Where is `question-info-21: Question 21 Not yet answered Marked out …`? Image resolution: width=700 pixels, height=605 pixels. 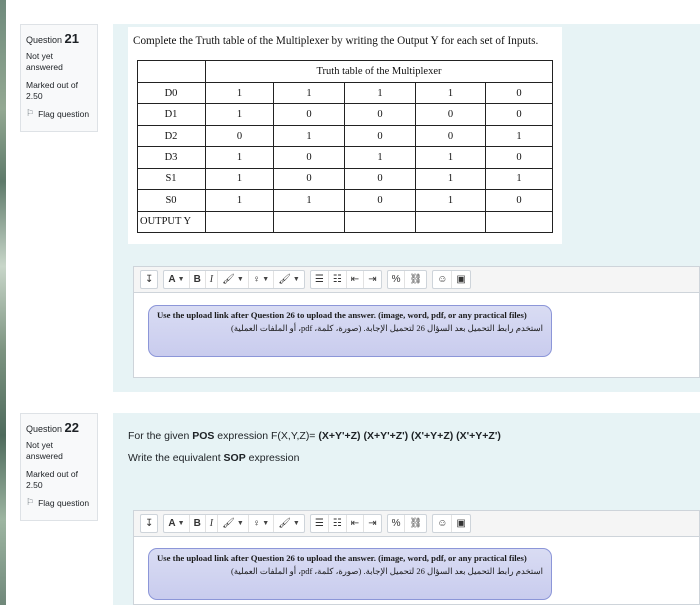 question-info-21: Question 21 Not yet answered Marked out … is located at coordinates (59, 78).